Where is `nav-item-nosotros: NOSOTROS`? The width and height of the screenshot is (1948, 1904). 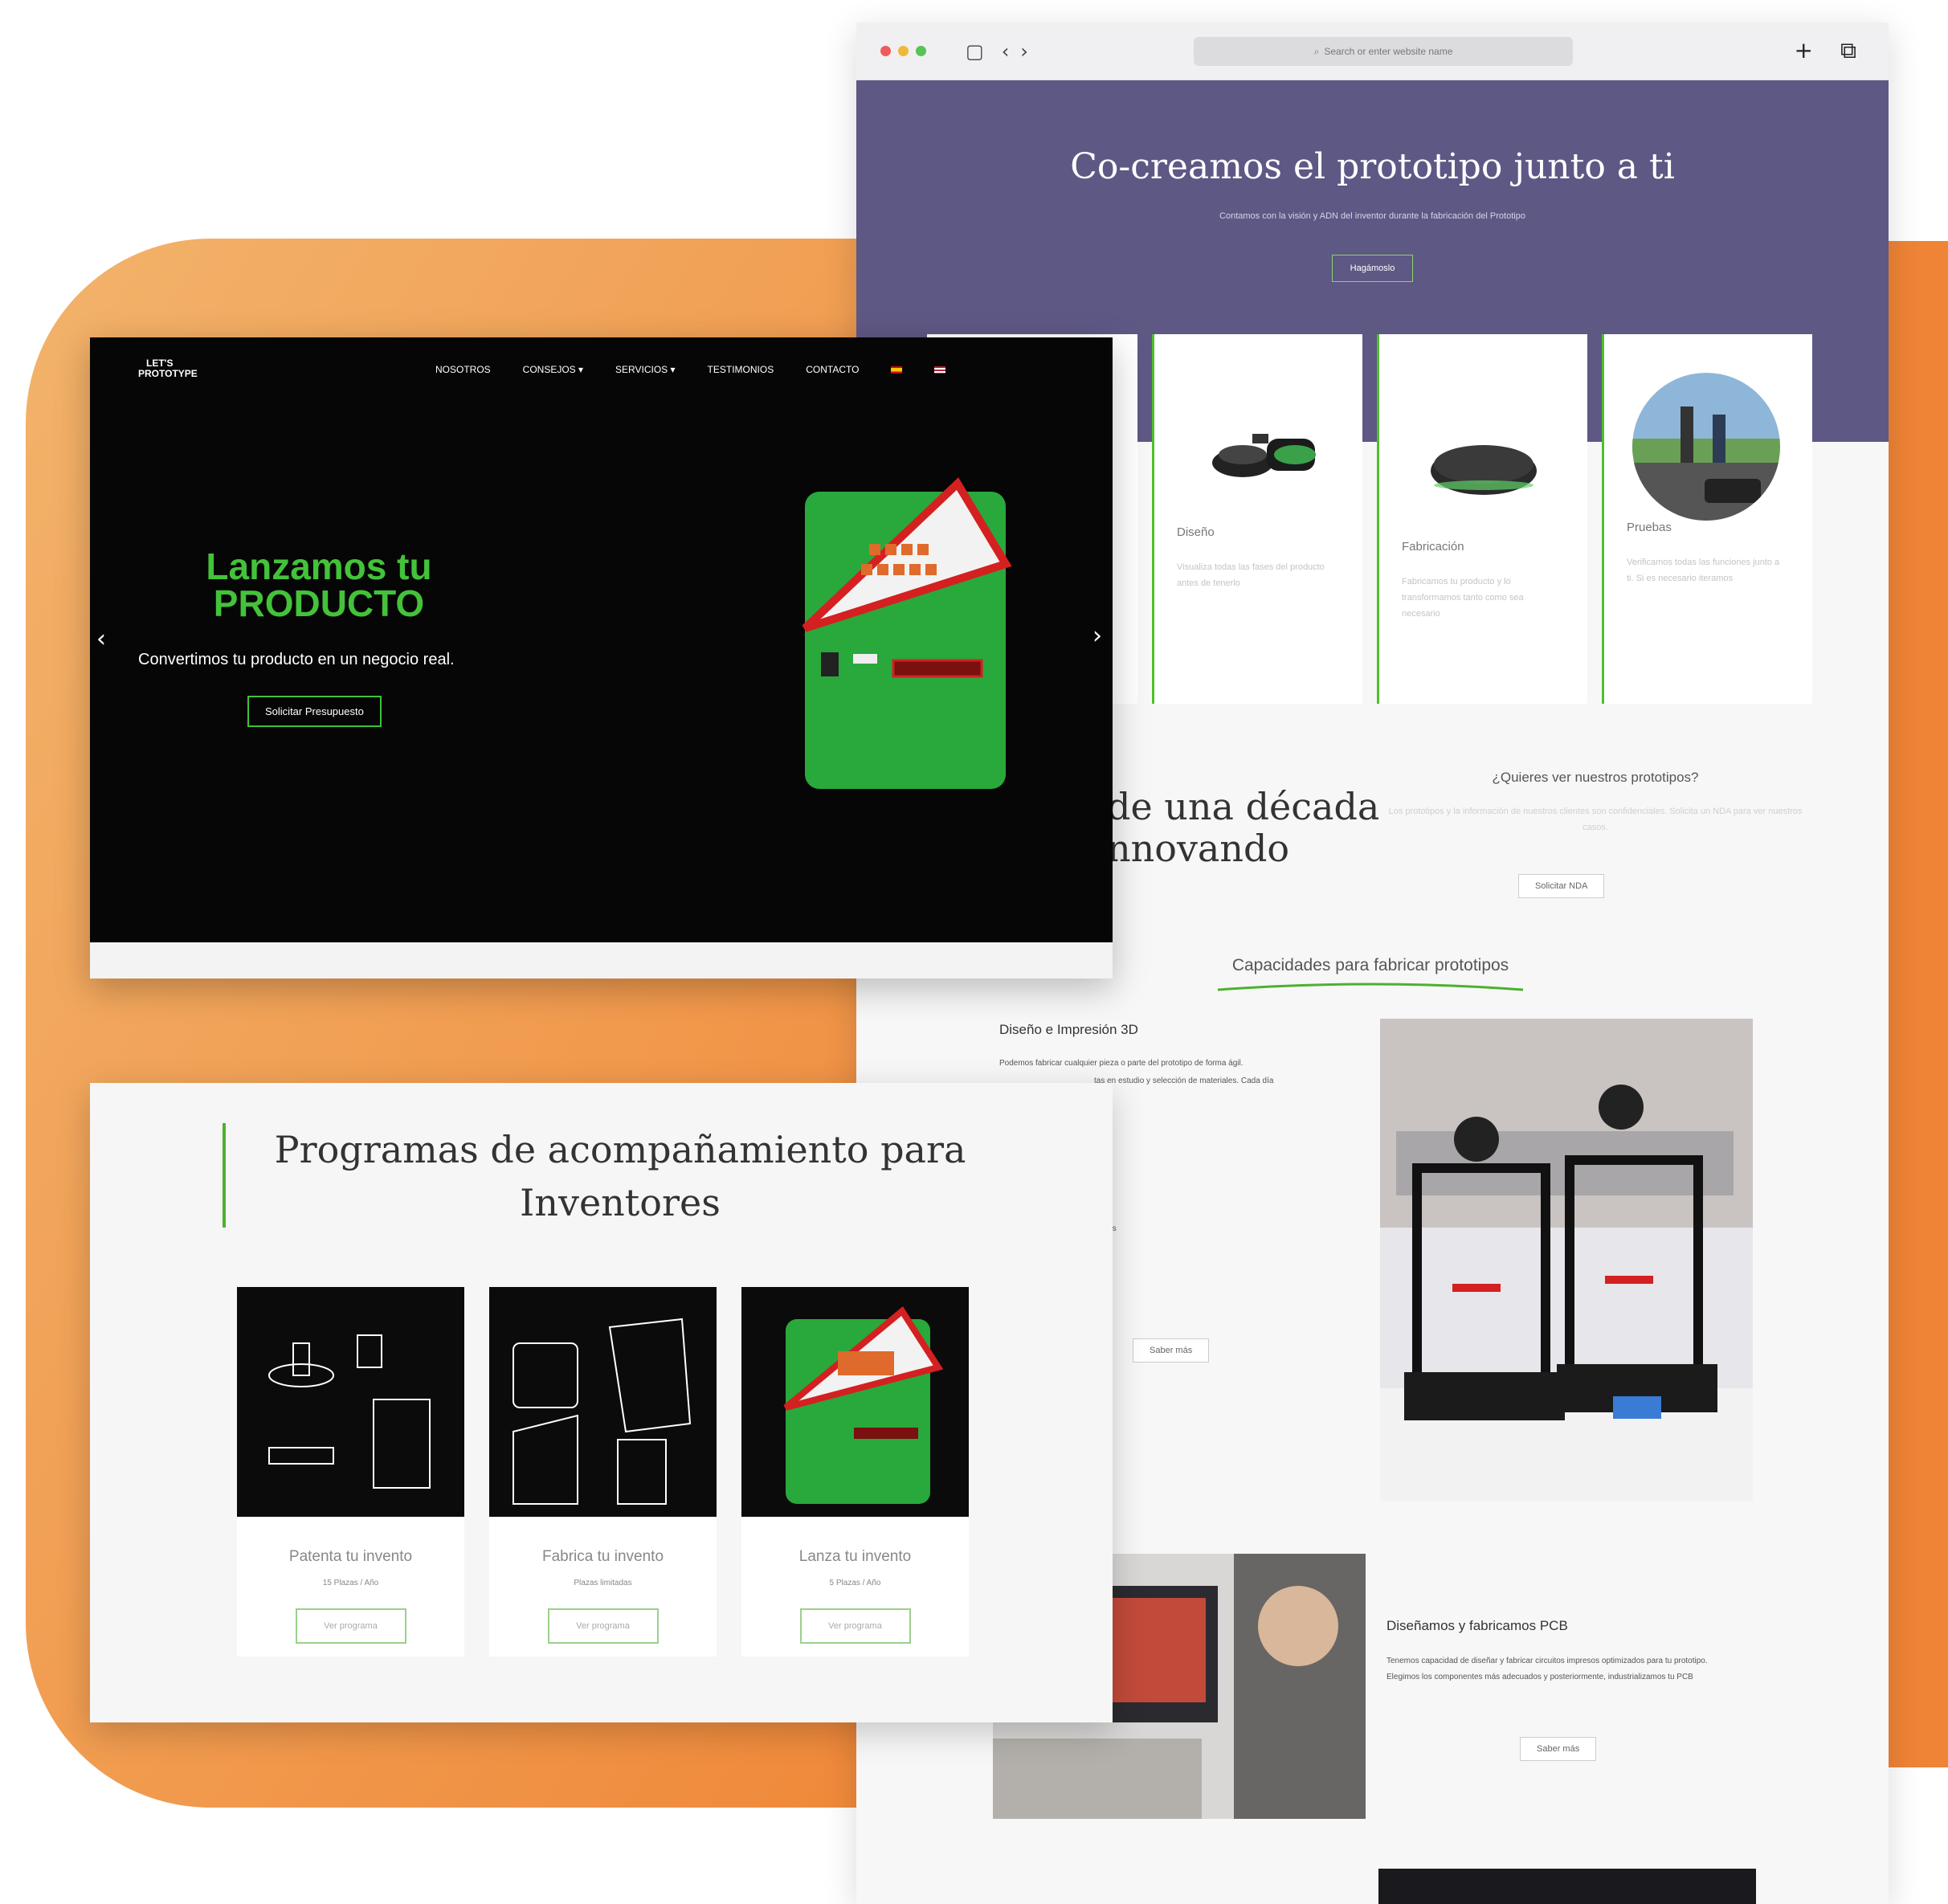
nav-item-nosotros: NOSOTROS is located at coordinates (463, 369).